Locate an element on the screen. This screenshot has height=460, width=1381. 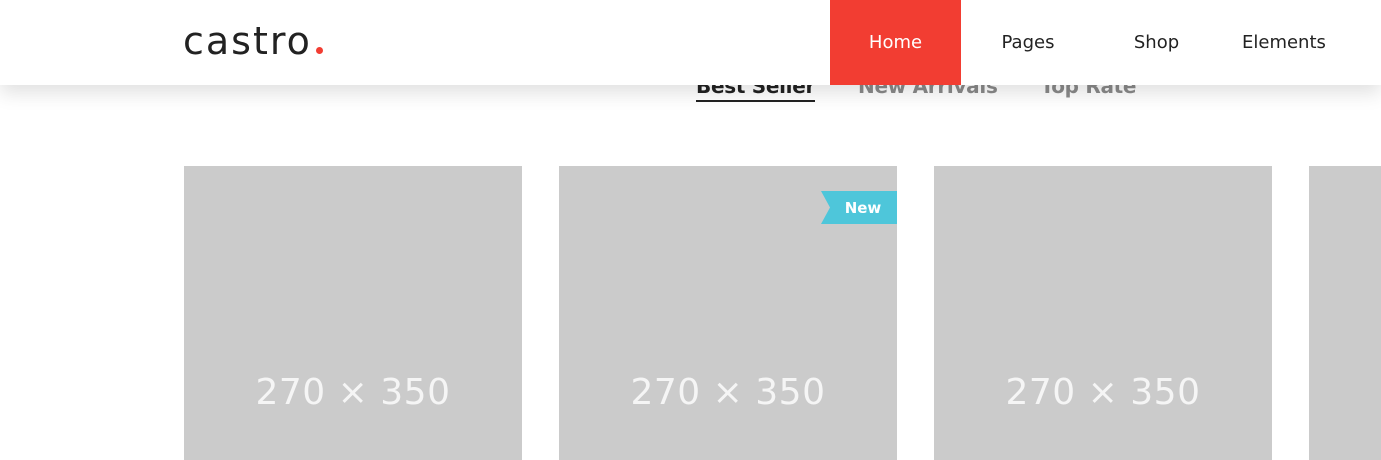
nav-item-label: Pages is located at coordinates (1028, 42).